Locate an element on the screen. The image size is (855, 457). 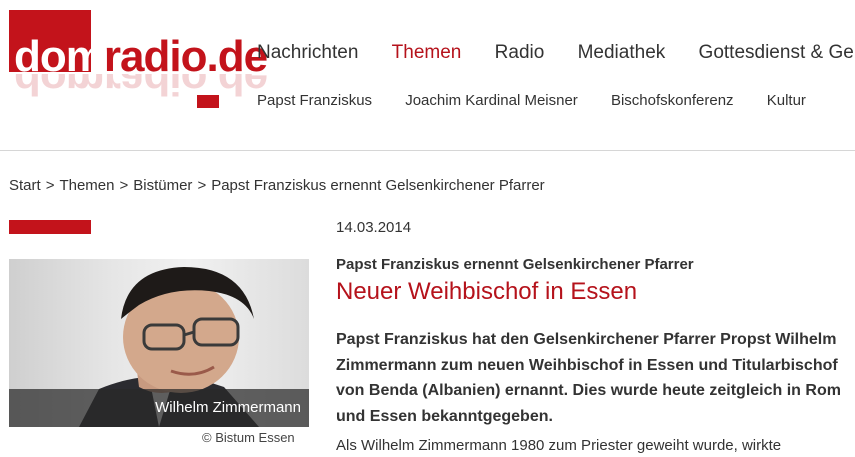
subnav-item-kardinal-meisner: Joachim Kardinal Meisner is located at coordinates (491, 100).